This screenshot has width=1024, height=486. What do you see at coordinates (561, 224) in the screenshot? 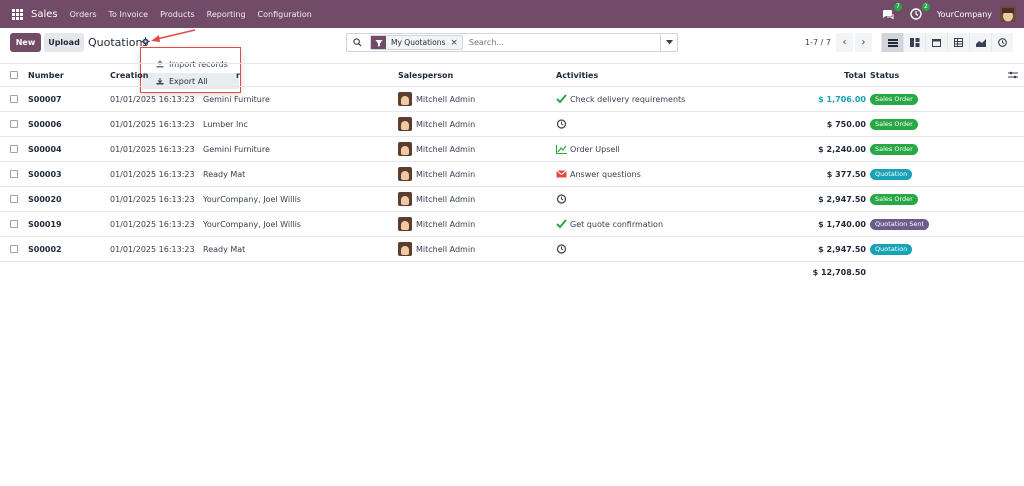
I see `check-icon` at bounding box center [561, 224].